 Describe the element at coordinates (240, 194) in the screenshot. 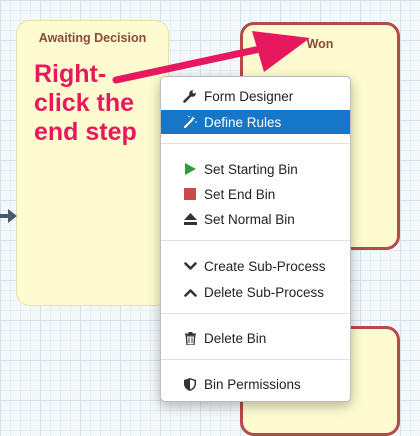

I see `menu-item-label: Set End Bin` at that location.